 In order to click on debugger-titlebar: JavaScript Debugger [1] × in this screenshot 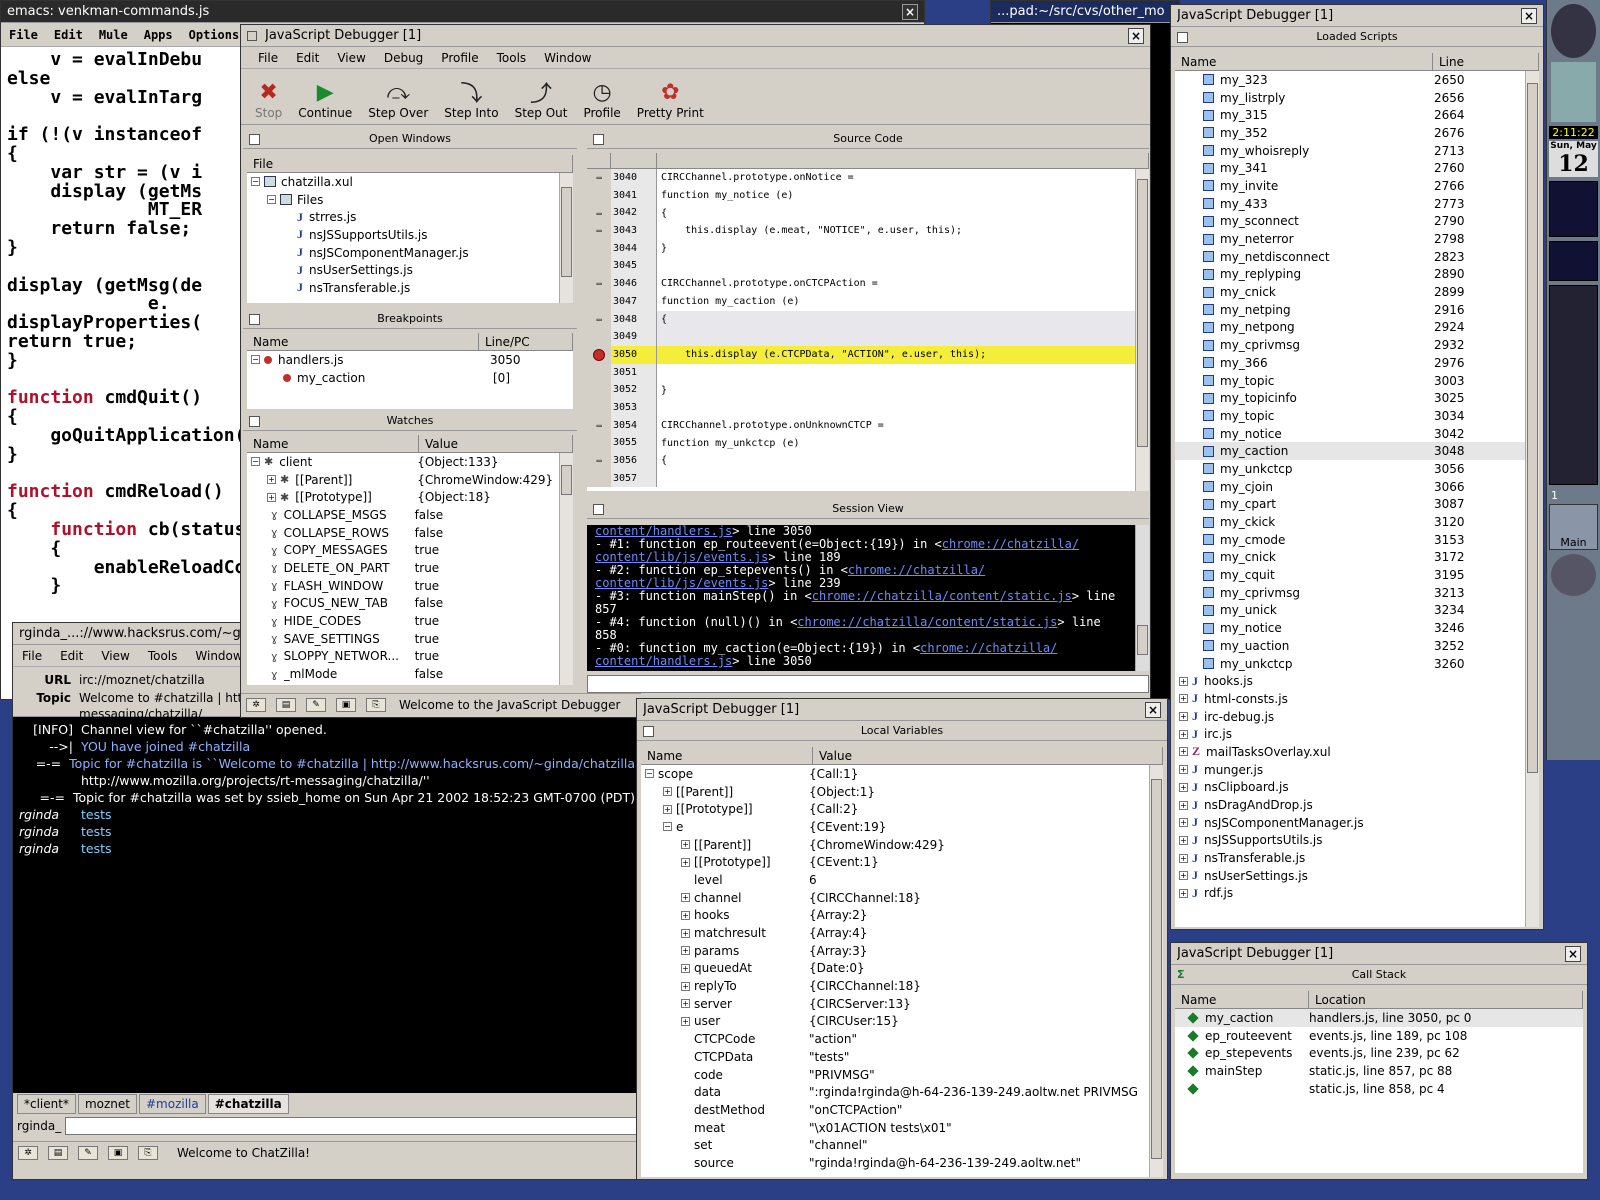, I will do `click(695, 36)`.